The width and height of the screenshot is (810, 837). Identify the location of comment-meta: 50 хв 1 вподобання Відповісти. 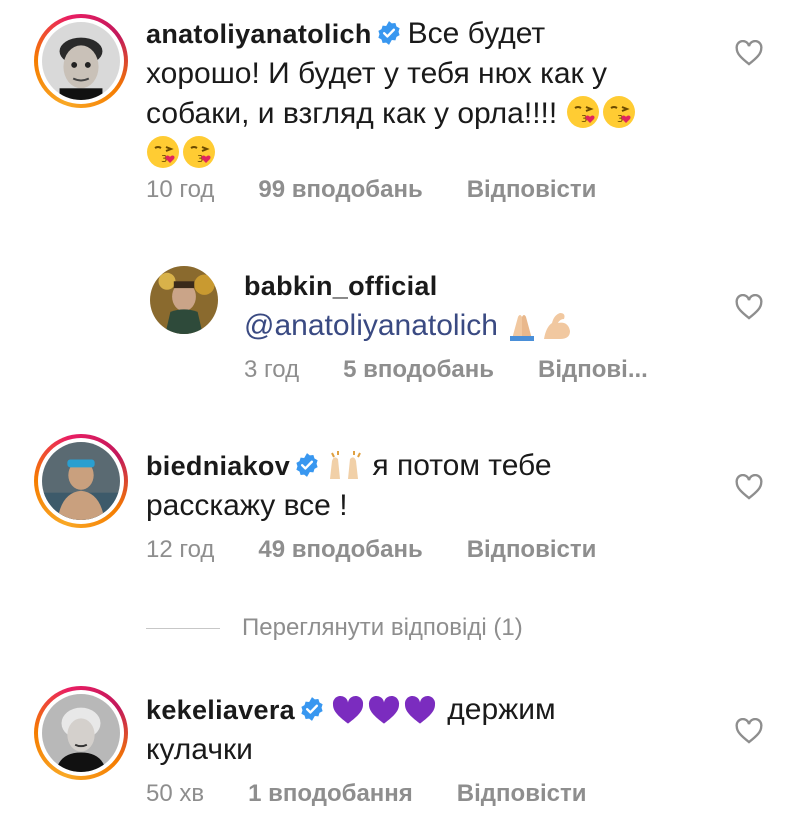
(366, 794).